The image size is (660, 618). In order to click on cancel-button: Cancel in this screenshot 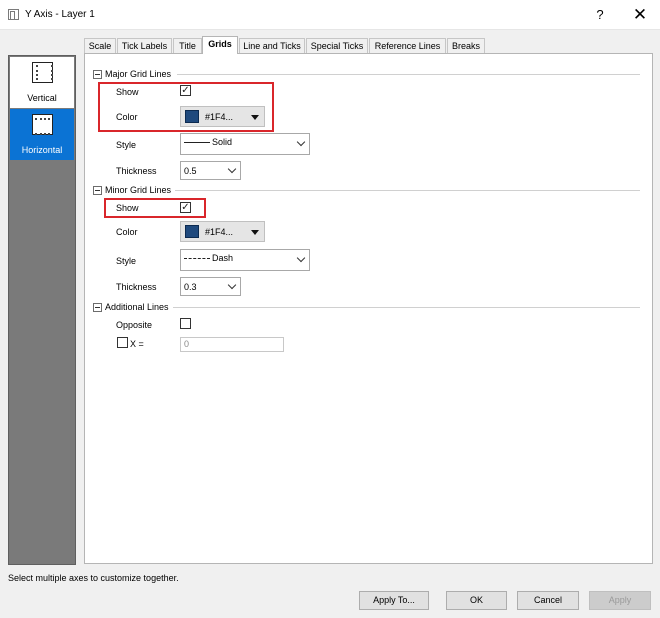, I will do `click(548, 600)`.